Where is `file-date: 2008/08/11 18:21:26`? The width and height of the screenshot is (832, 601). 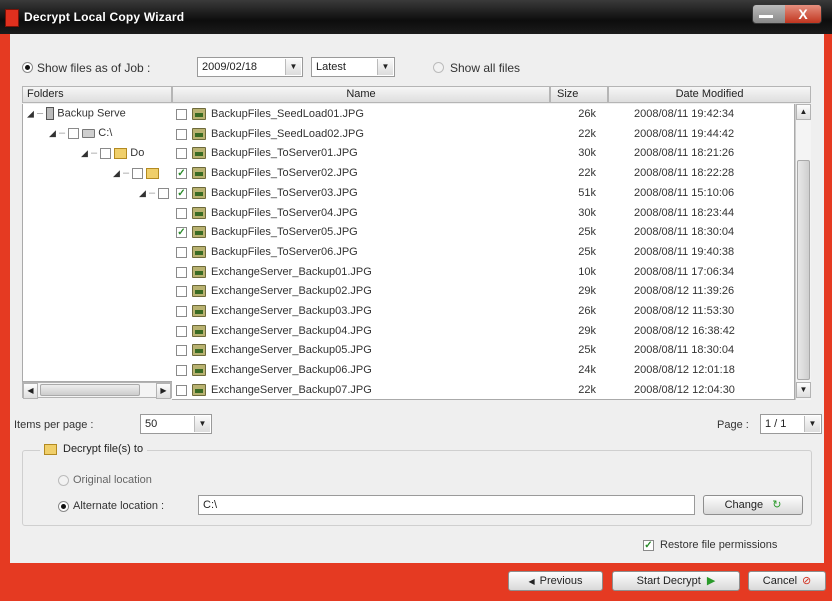
file-date: 2008/08/11 18:21:26 is located at coordinates (684, 153).